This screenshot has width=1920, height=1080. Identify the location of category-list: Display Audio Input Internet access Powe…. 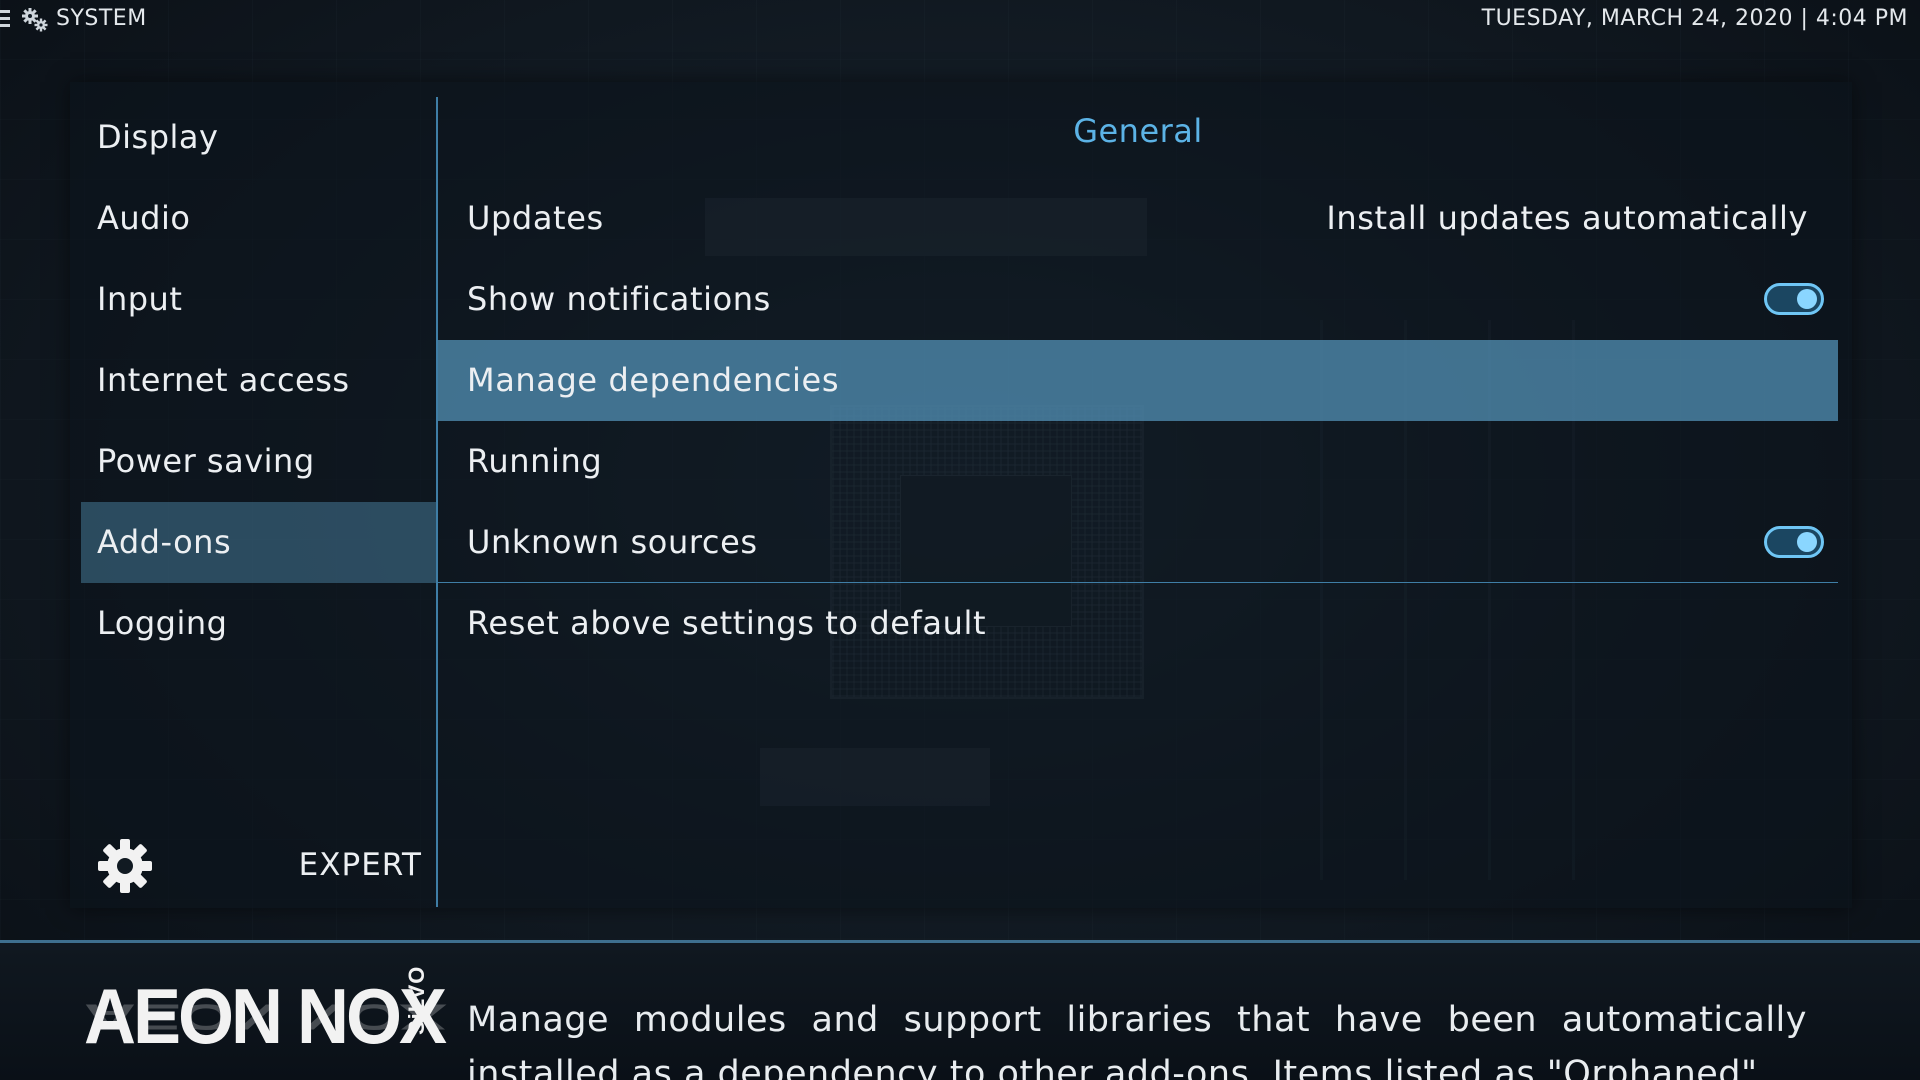
(258, 502).